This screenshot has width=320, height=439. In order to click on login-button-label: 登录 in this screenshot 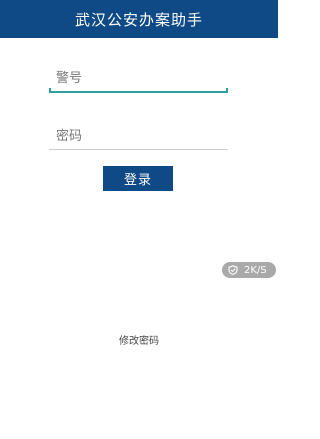, I will do `click(137, 180)`.